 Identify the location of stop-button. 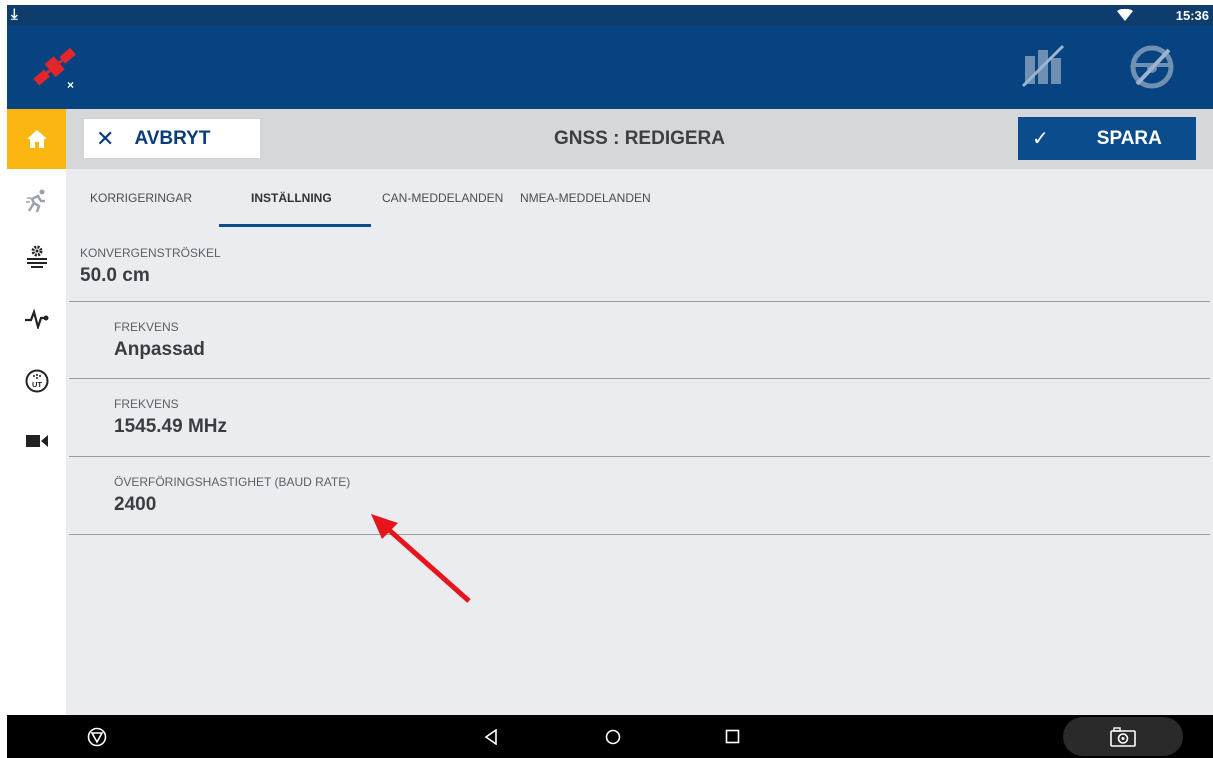
(97, 736).